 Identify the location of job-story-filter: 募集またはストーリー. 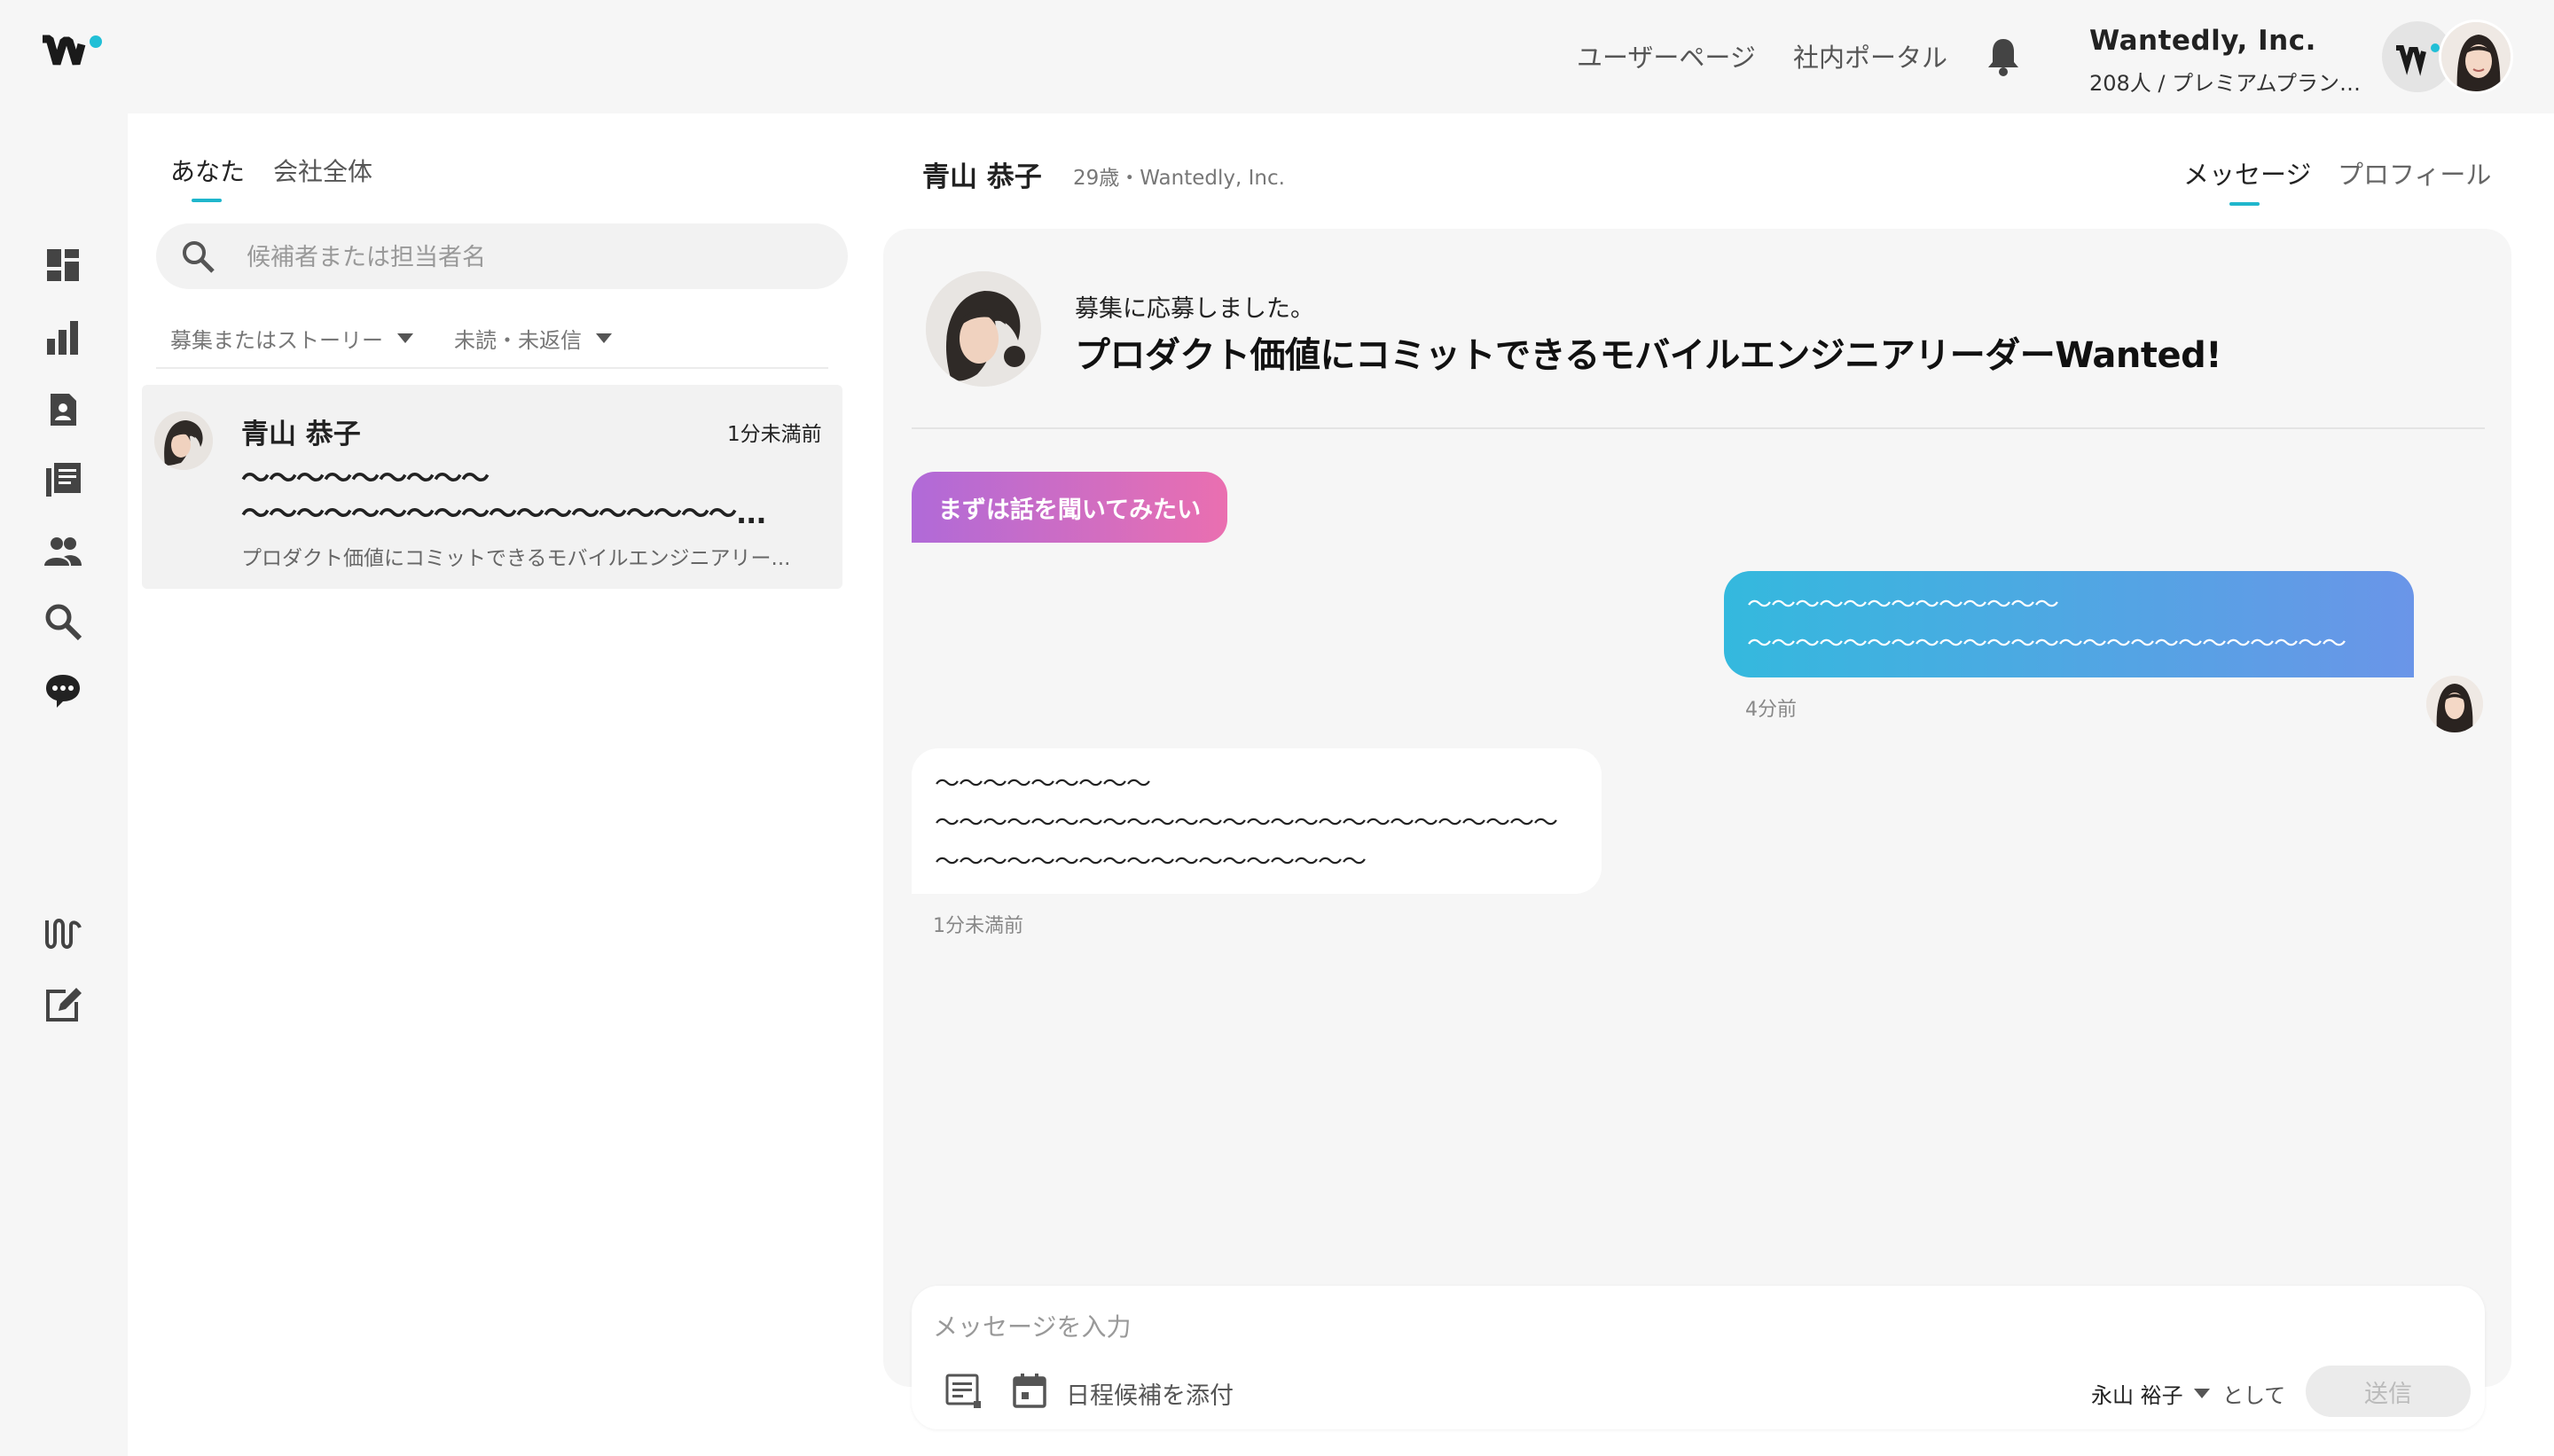
(291, 338).